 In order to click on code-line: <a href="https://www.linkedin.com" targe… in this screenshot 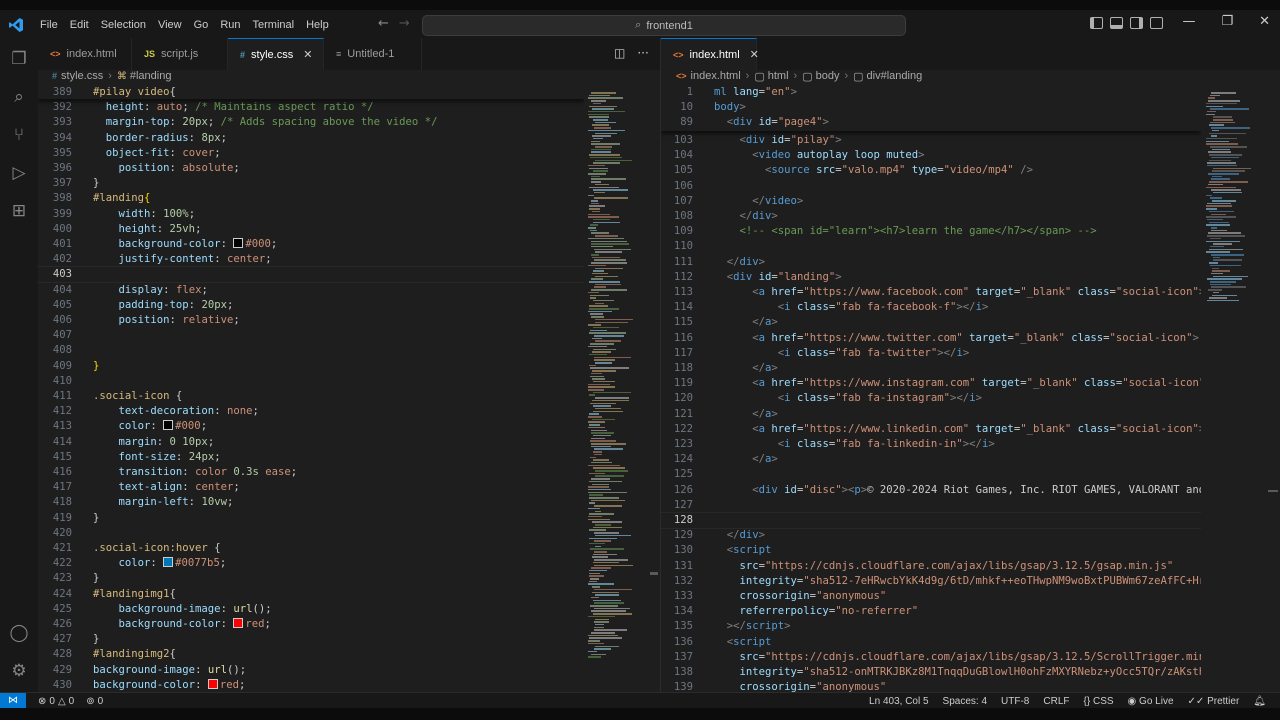, I will do `click(957, 429)`.